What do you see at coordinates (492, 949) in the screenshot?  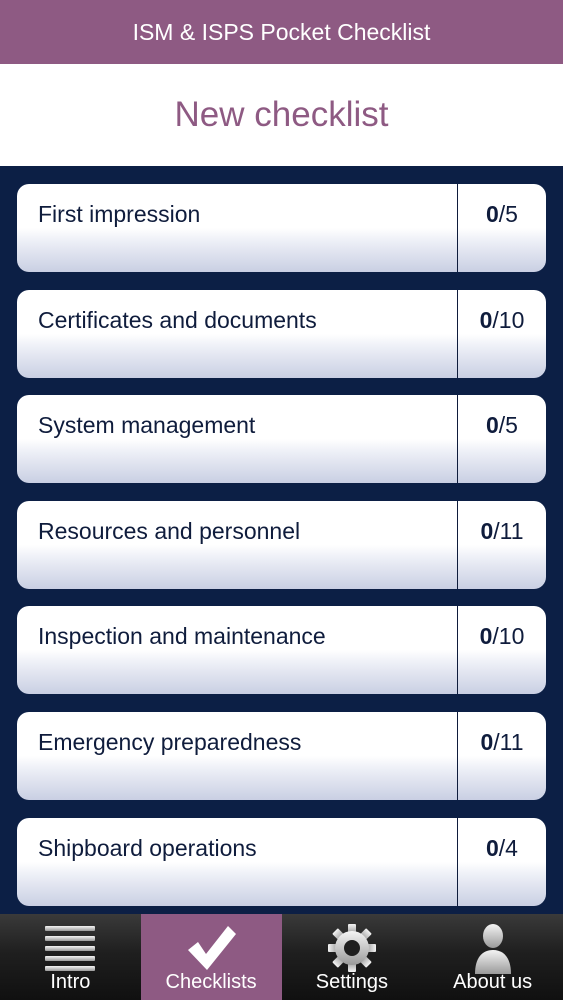 I see `person-icon` at bounding box center [492, 949].